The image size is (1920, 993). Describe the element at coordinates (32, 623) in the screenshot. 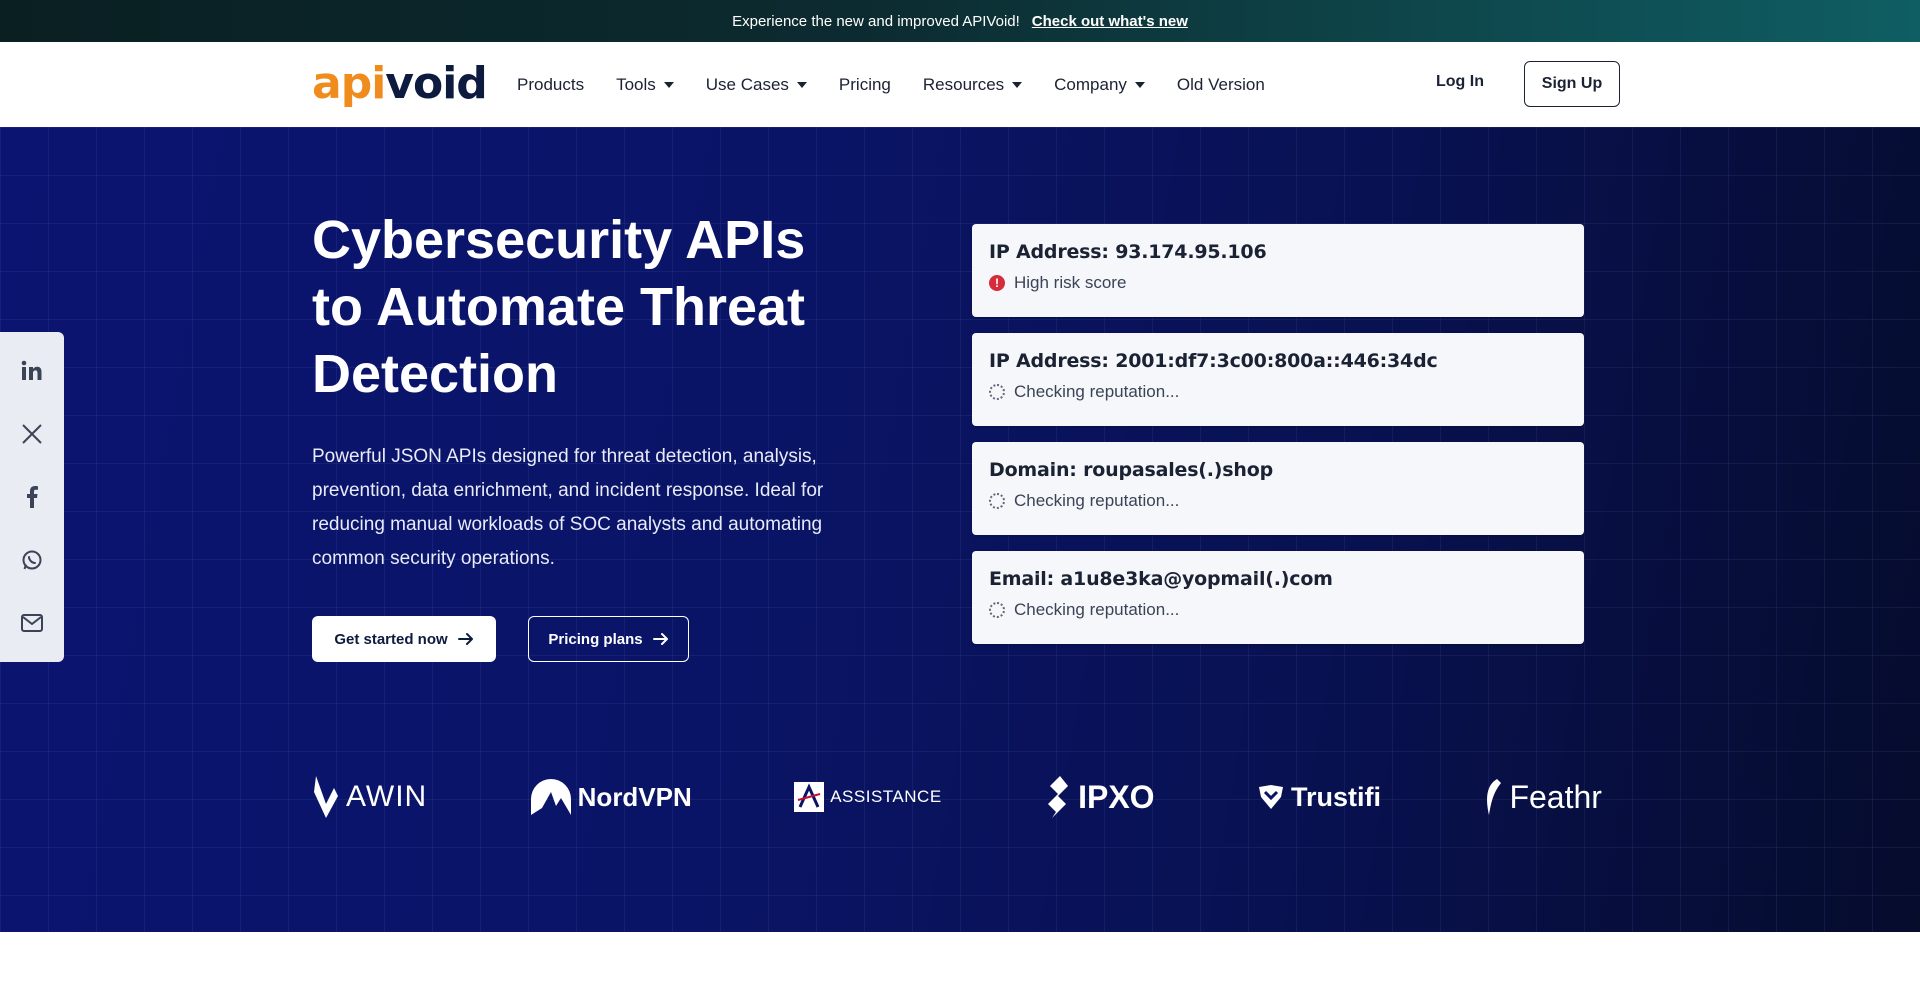

I see `mail-icon` at that location.